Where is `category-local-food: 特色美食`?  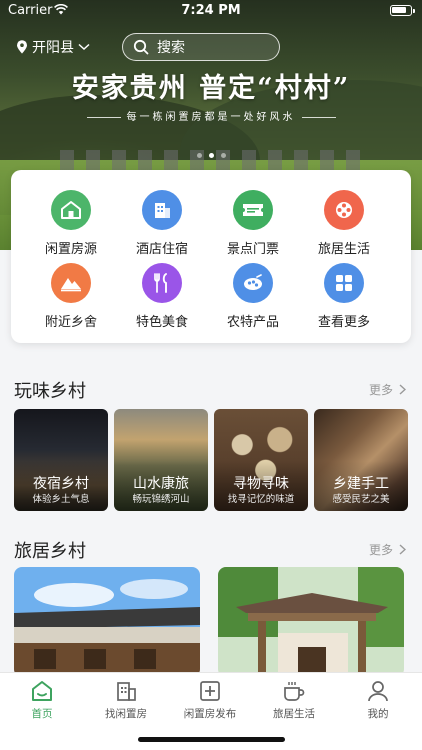
category-local-food: 特色美食 is located at coordinates (162, 296).